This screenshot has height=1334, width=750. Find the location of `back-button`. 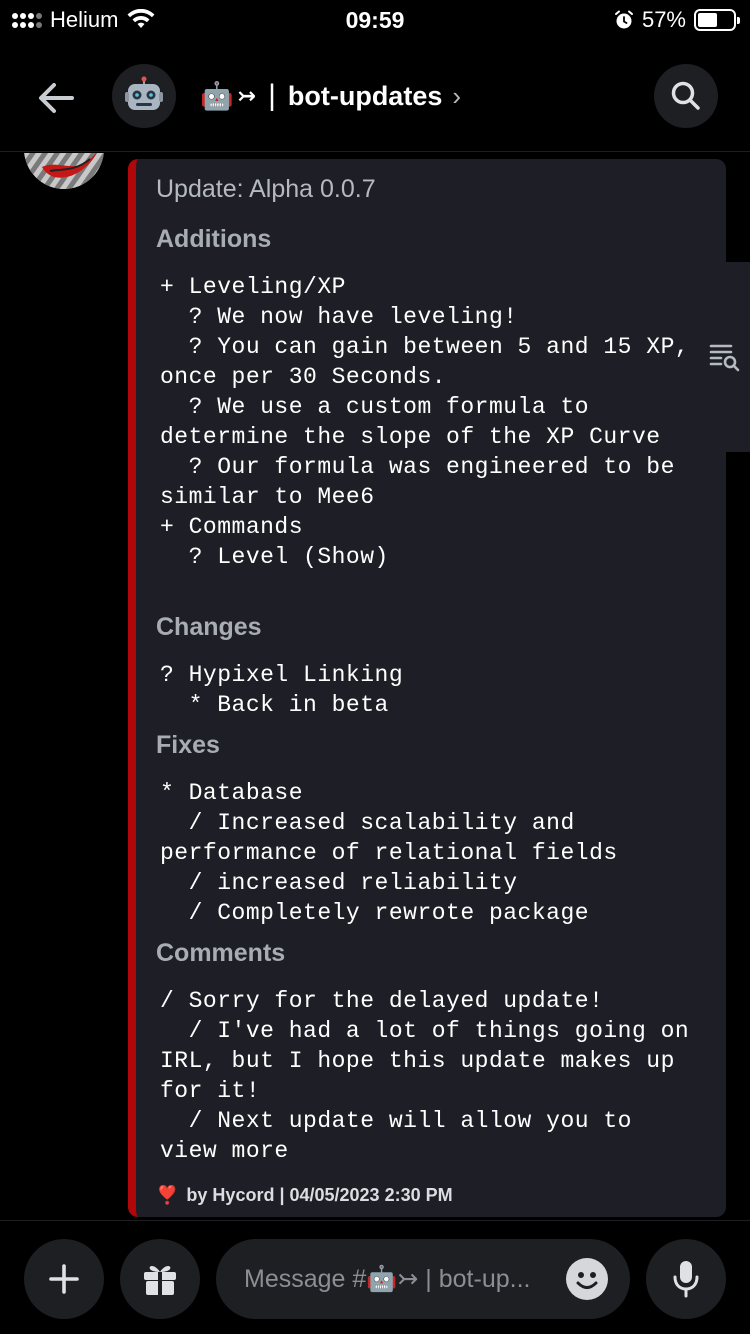

back-button is located at coordinates (56, 98).